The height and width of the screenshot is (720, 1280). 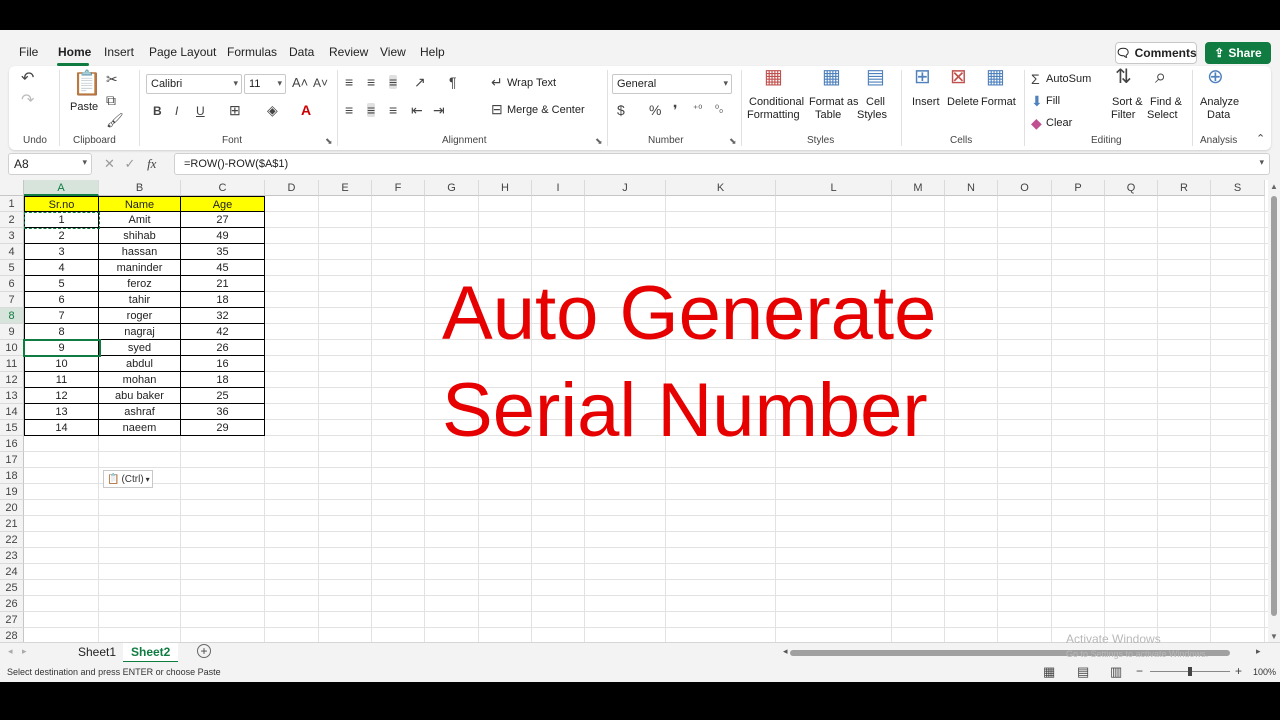 I want to click on align-middle-icon: ≡, so click(x=371, y=82).